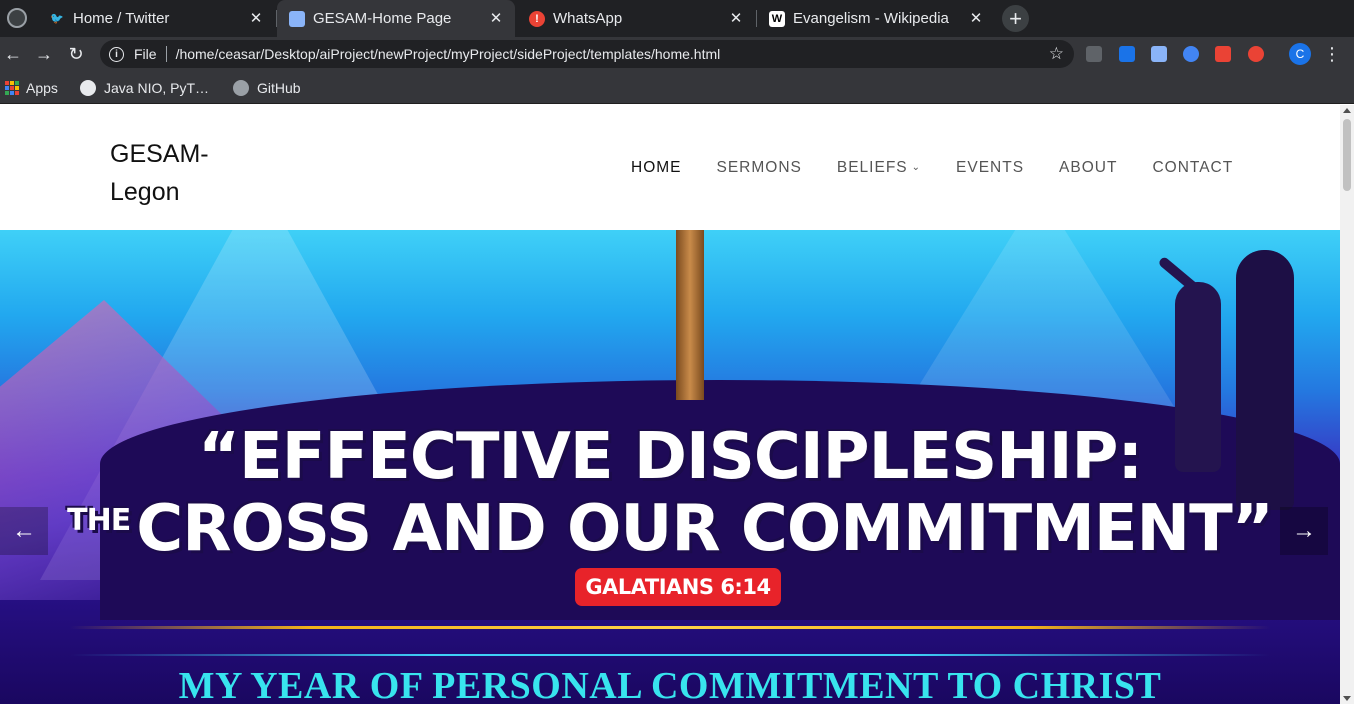 The height and width of the screenshot is (704, 1354). What do you see at coordinates (116, 54) in the screenshot?
I see `info-icon: i` at bounding box center [116, 54].